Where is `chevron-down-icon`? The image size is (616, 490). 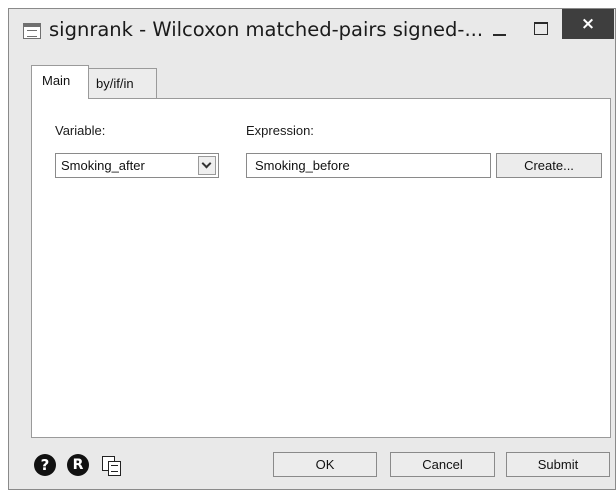
chevron-down-icon is located at coordinates (207, 165).